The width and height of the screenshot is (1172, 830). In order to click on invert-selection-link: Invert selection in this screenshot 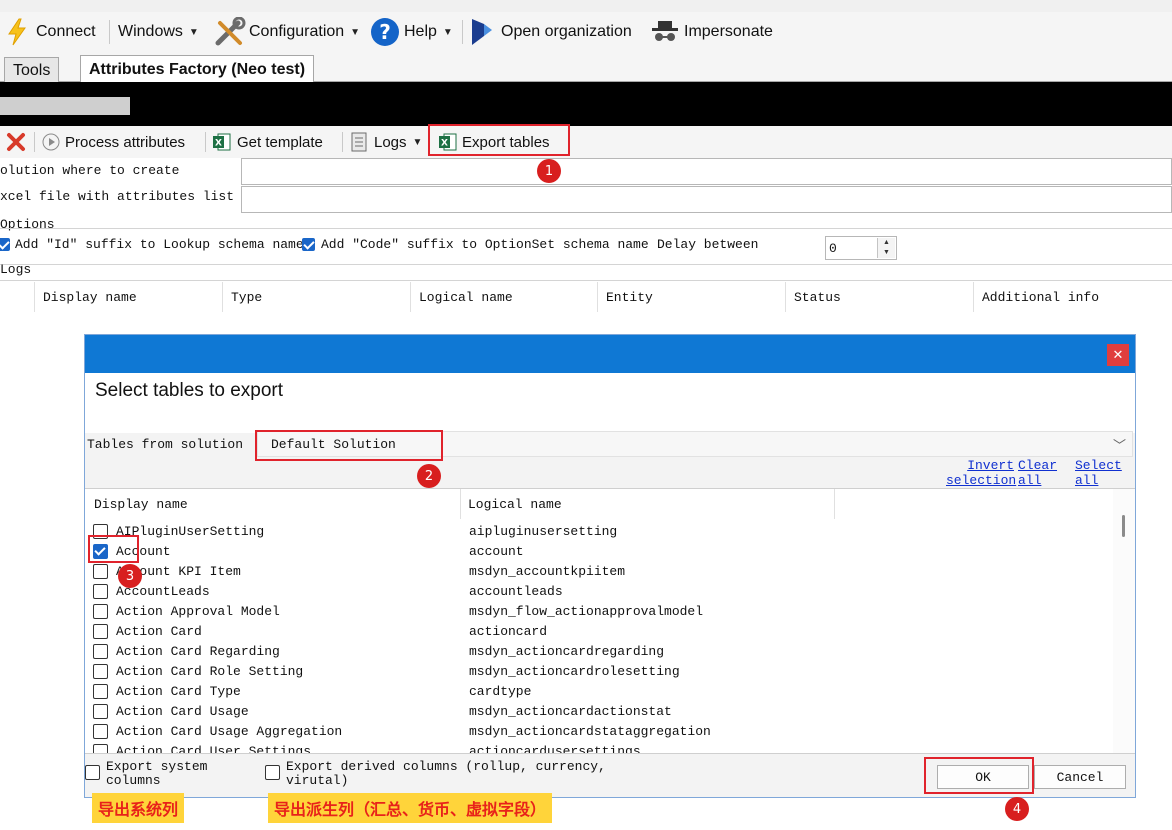, I will do `click(981, 473)`.